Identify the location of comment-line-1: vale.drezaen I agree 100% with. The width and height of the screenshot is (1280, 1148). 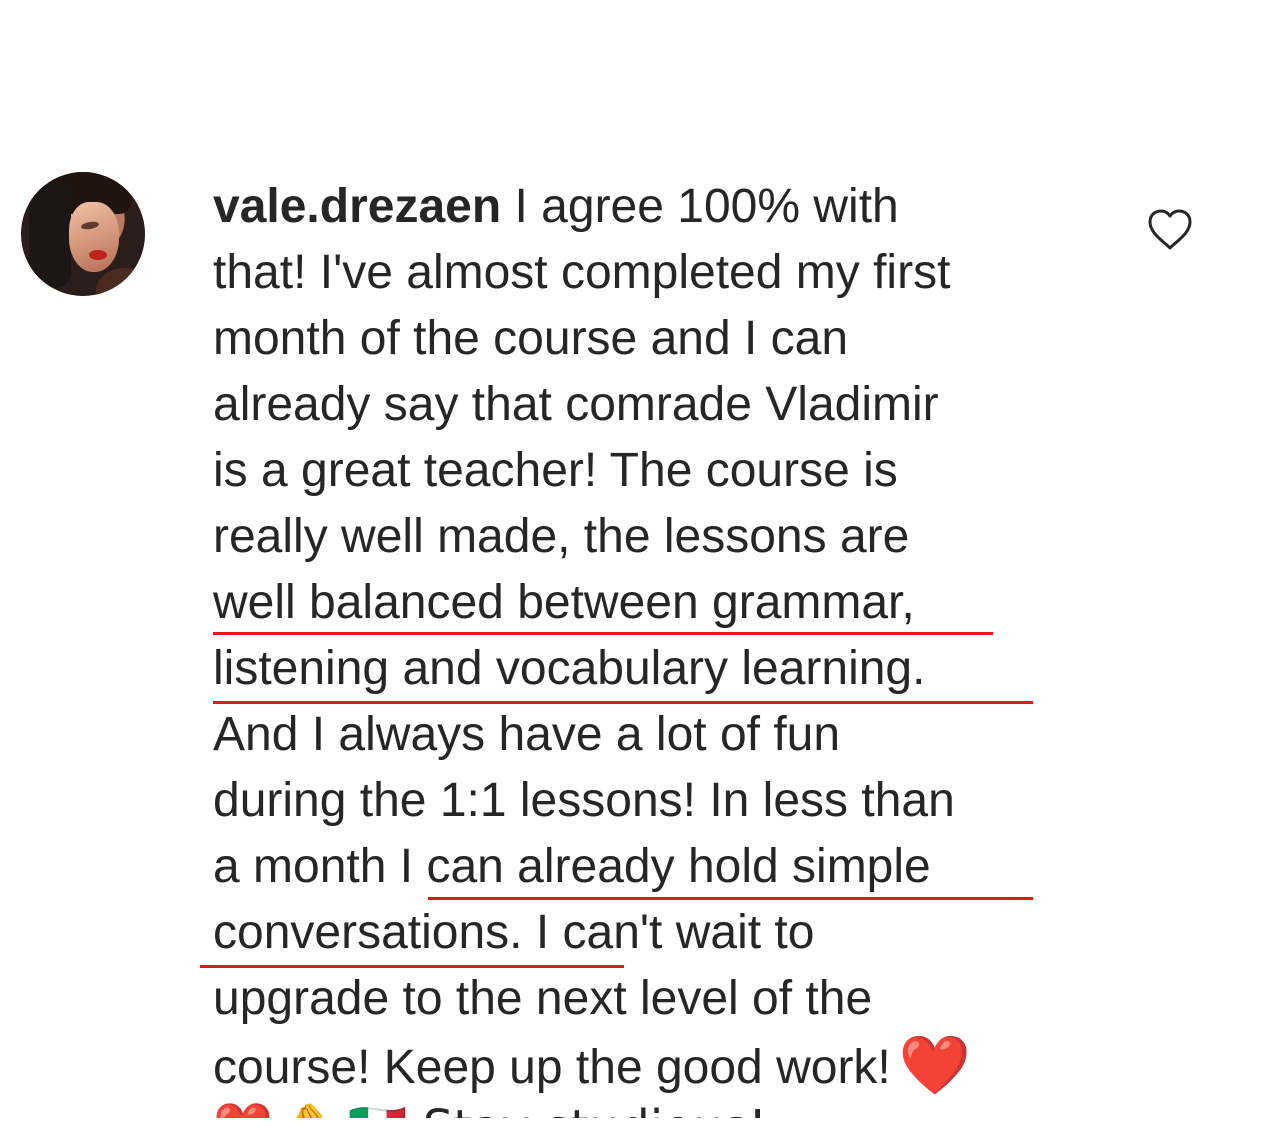
(650, 207).